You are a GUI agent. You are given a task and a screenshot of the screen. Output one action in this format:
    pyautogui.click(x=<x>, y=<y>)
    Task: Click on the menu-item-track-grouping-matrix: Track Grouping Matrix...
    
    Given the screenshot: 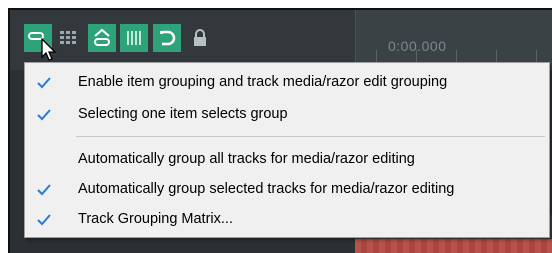 What is the action you would take?
    pyautogui.click(x=287, y=219)
    